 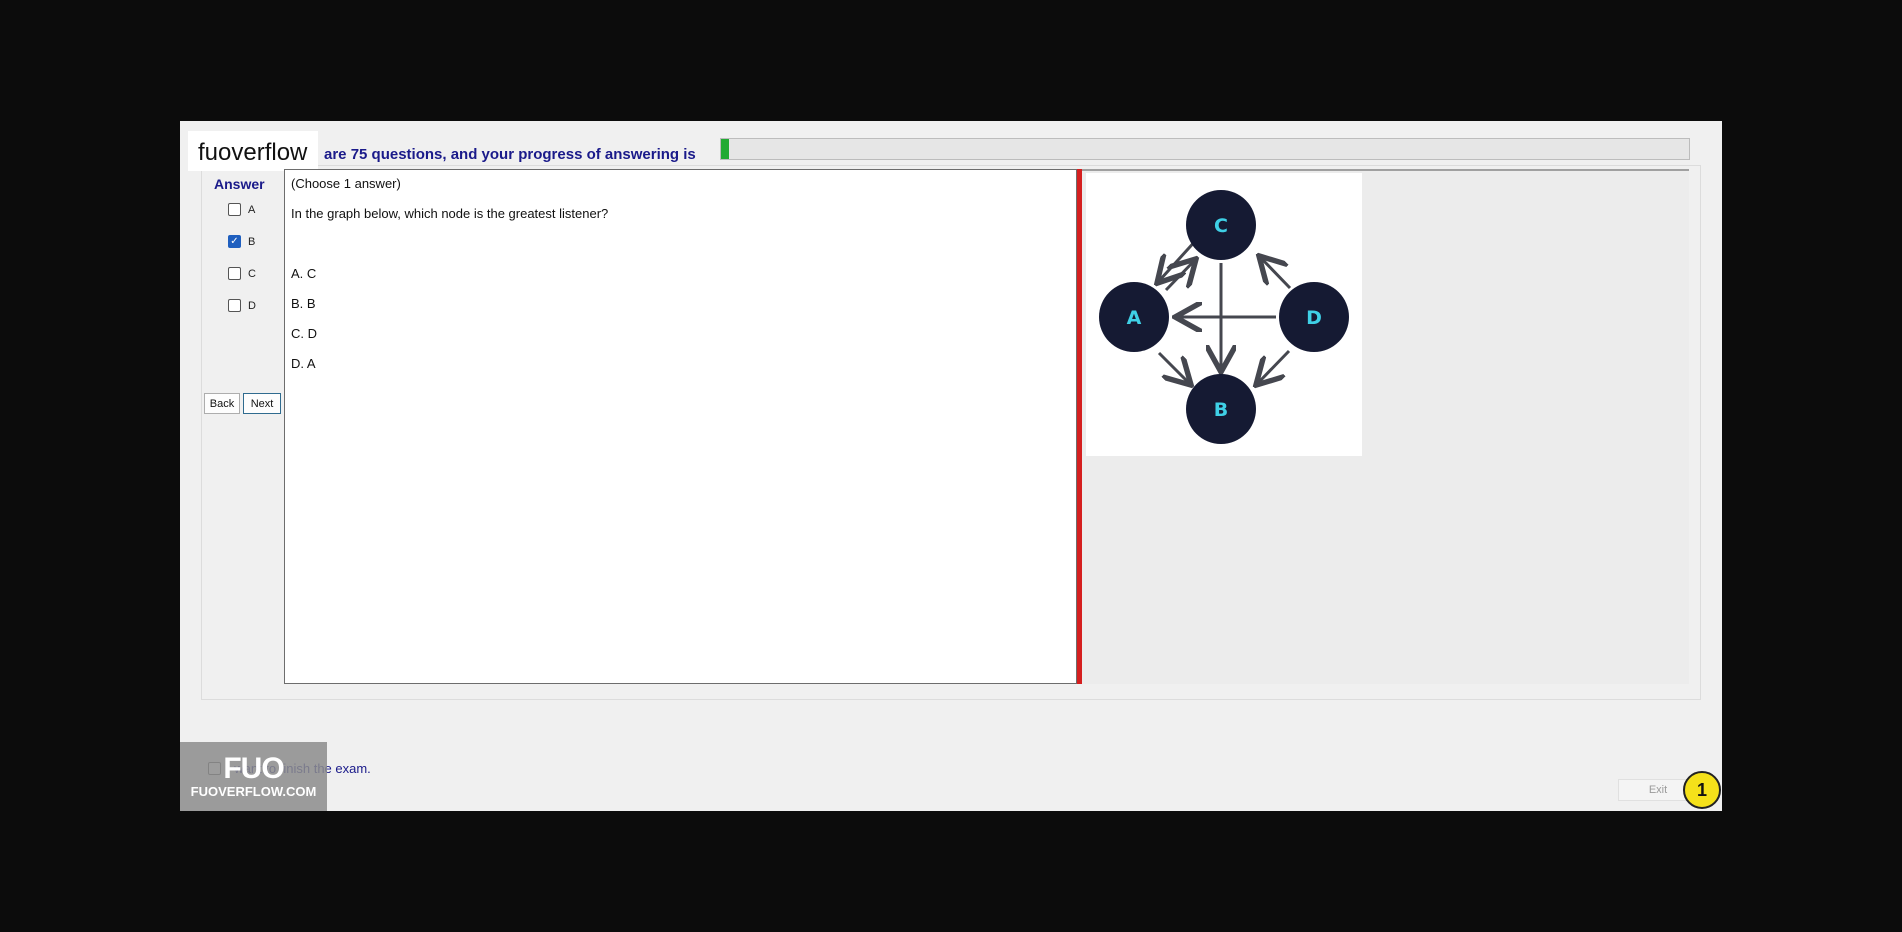 What do you see at coordinates (304, 273) in the screenshot?
I see `choice-a: A. C` at bounding box center [304, 273].